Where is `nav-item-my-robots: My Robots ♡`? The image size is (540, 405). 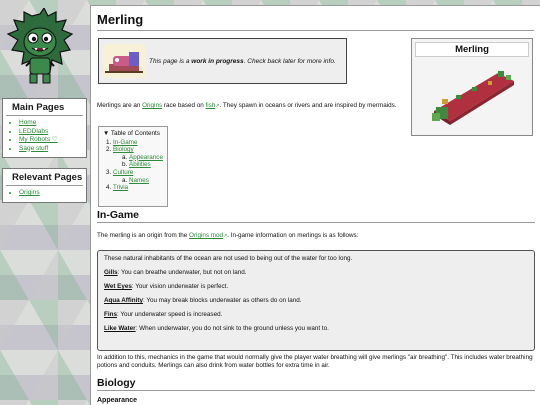 nav-item-my-robots: My Robots ♡ is located at coordinates (52, 140).